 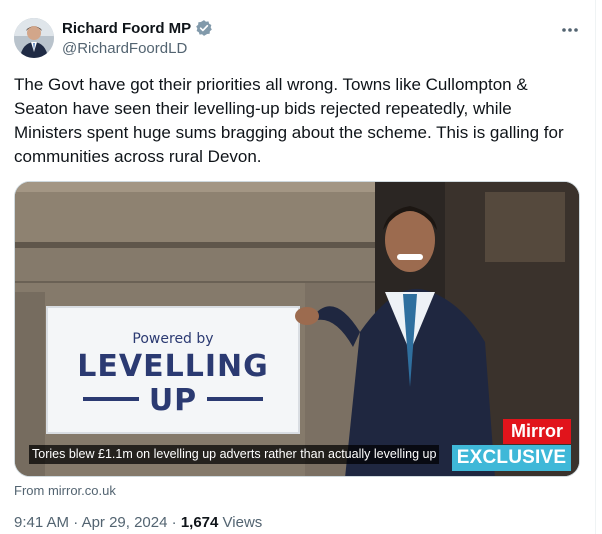 What do you see at coordinates (511, 458) in the screenshot?
I see `exclusive-badge: EXCLUSIVE` at bounding box center [511, 458].